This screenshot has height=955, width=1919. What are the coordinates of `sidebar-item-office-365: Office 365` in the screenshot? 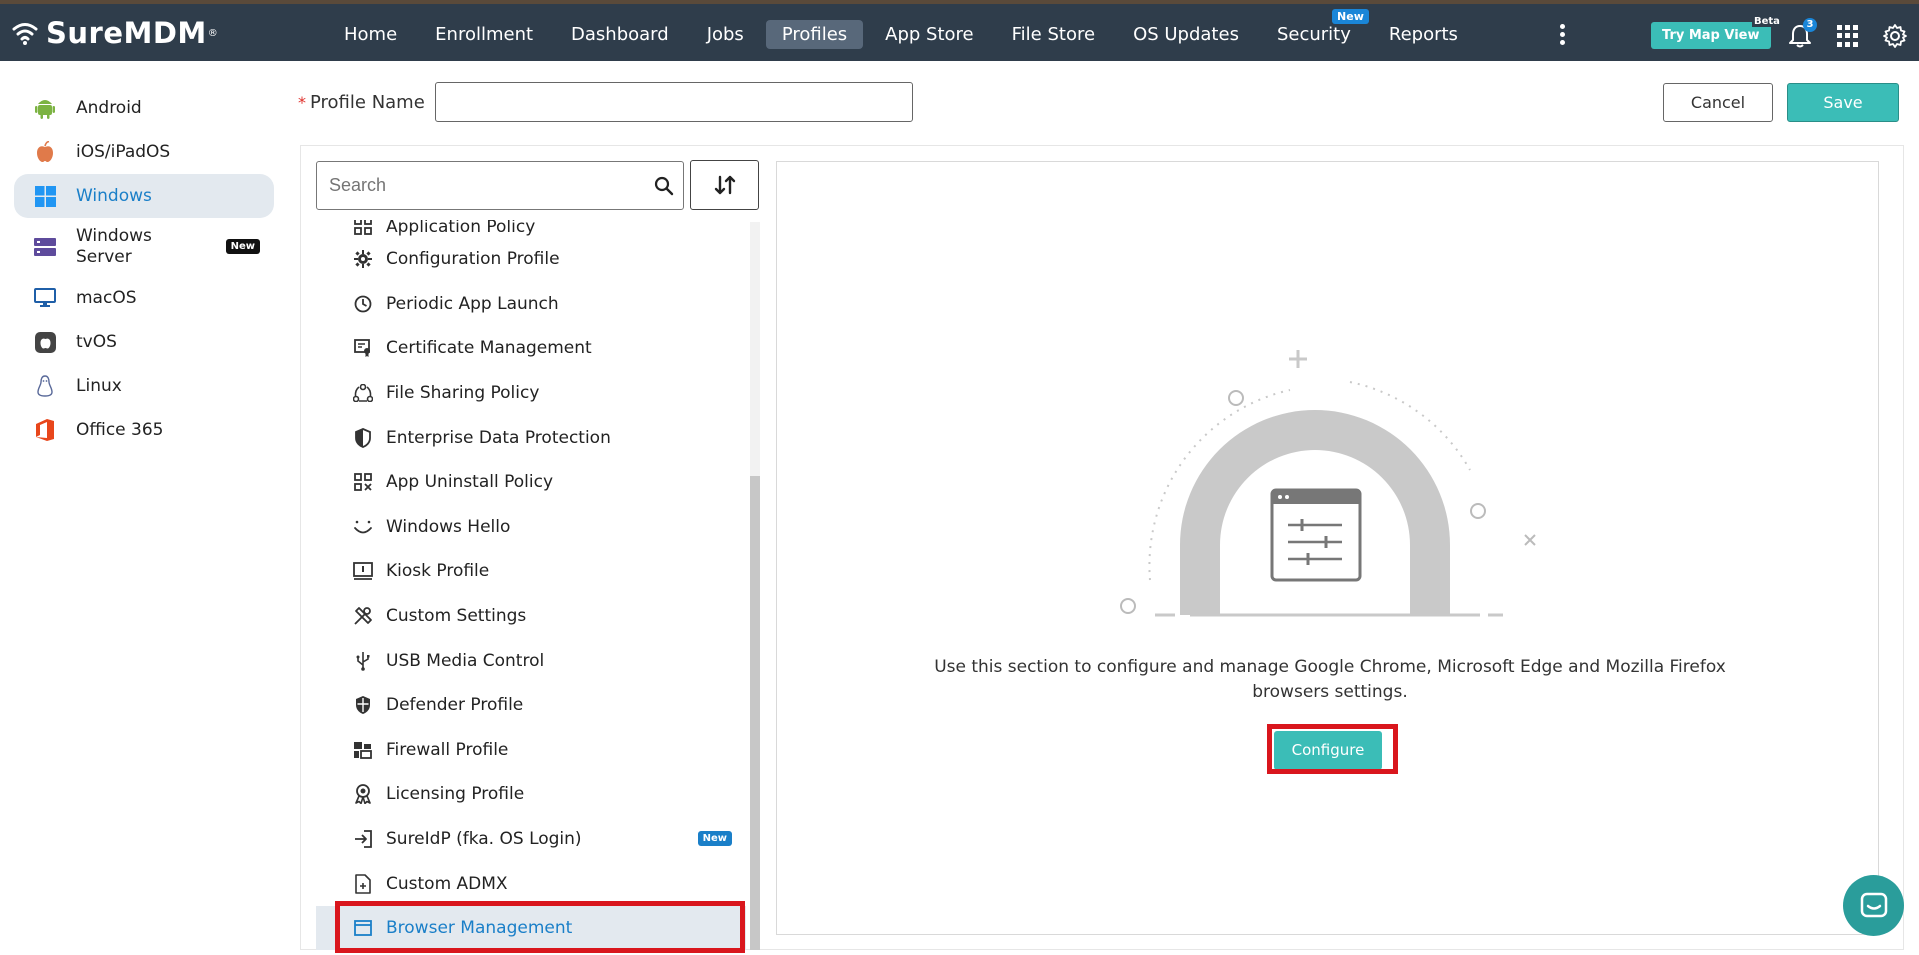 It's located at (144, 430).